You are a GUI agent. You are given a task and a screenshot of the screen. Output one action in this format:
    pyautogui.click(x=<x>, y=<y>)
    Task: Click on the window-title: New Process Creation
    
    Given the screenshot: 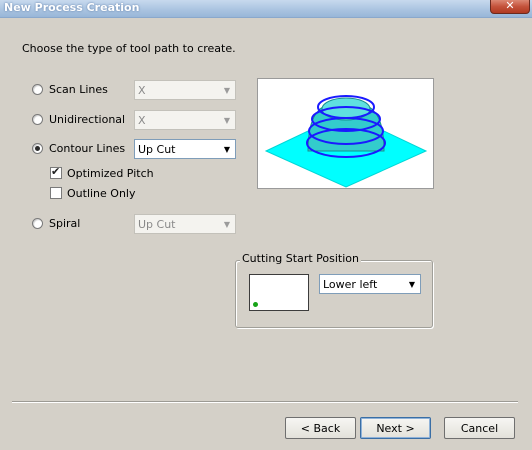 What is the action you would take?
    pyautogui.click(x=72, y=7)
    